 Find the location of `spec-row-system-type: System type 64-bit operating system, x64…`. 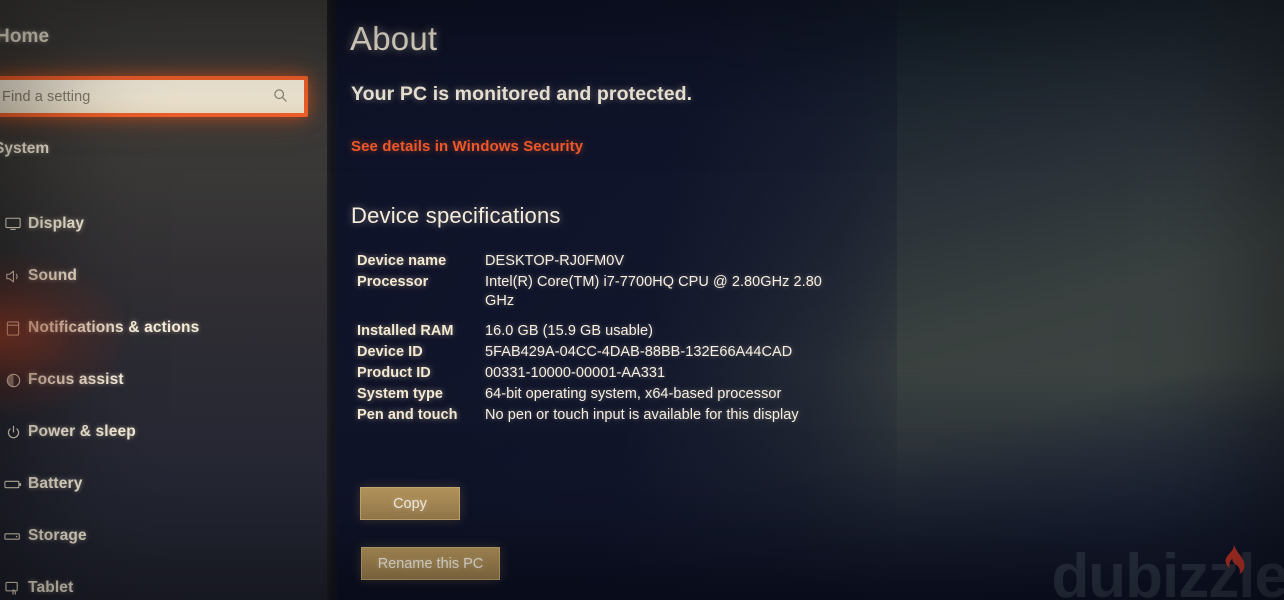

spec-row-system-type: System type 64-bit operating system, x64… is located at coordinates (617, 394).